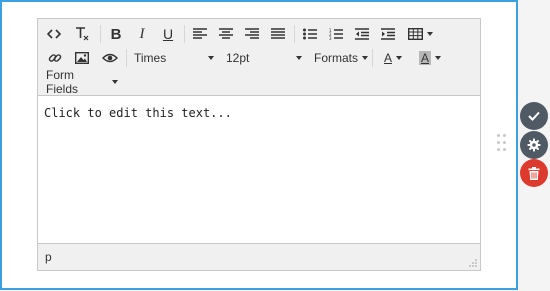  What do you see at coordinates (174, 58) in the screenshot?
I see `font-family-select: Times` at bounding box center [174, 58].